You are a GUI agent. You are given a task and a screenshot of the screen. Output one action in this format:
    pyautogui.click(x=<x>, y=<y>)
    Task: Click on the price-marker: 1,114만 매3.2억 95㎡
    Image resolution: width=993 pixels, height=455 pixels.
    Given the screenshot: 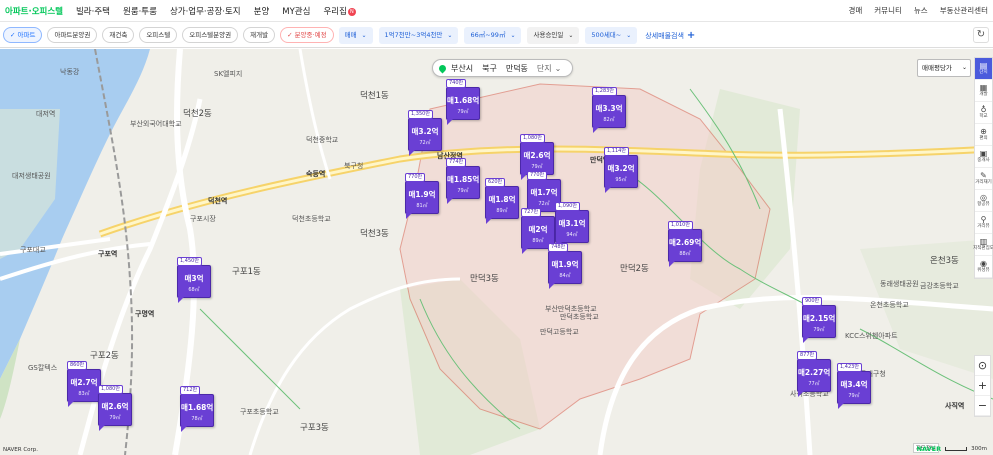 What is the action you would take?
    pyautogui.click(x=621, y=170)
    